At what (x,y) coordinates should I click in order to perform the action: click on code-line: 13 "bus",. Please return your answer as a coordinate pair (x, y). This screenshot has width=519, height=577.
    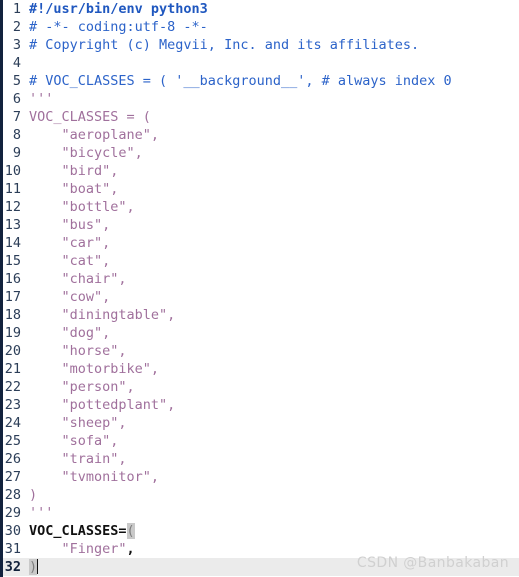
    Looking at the image, I should click on (259, 225).